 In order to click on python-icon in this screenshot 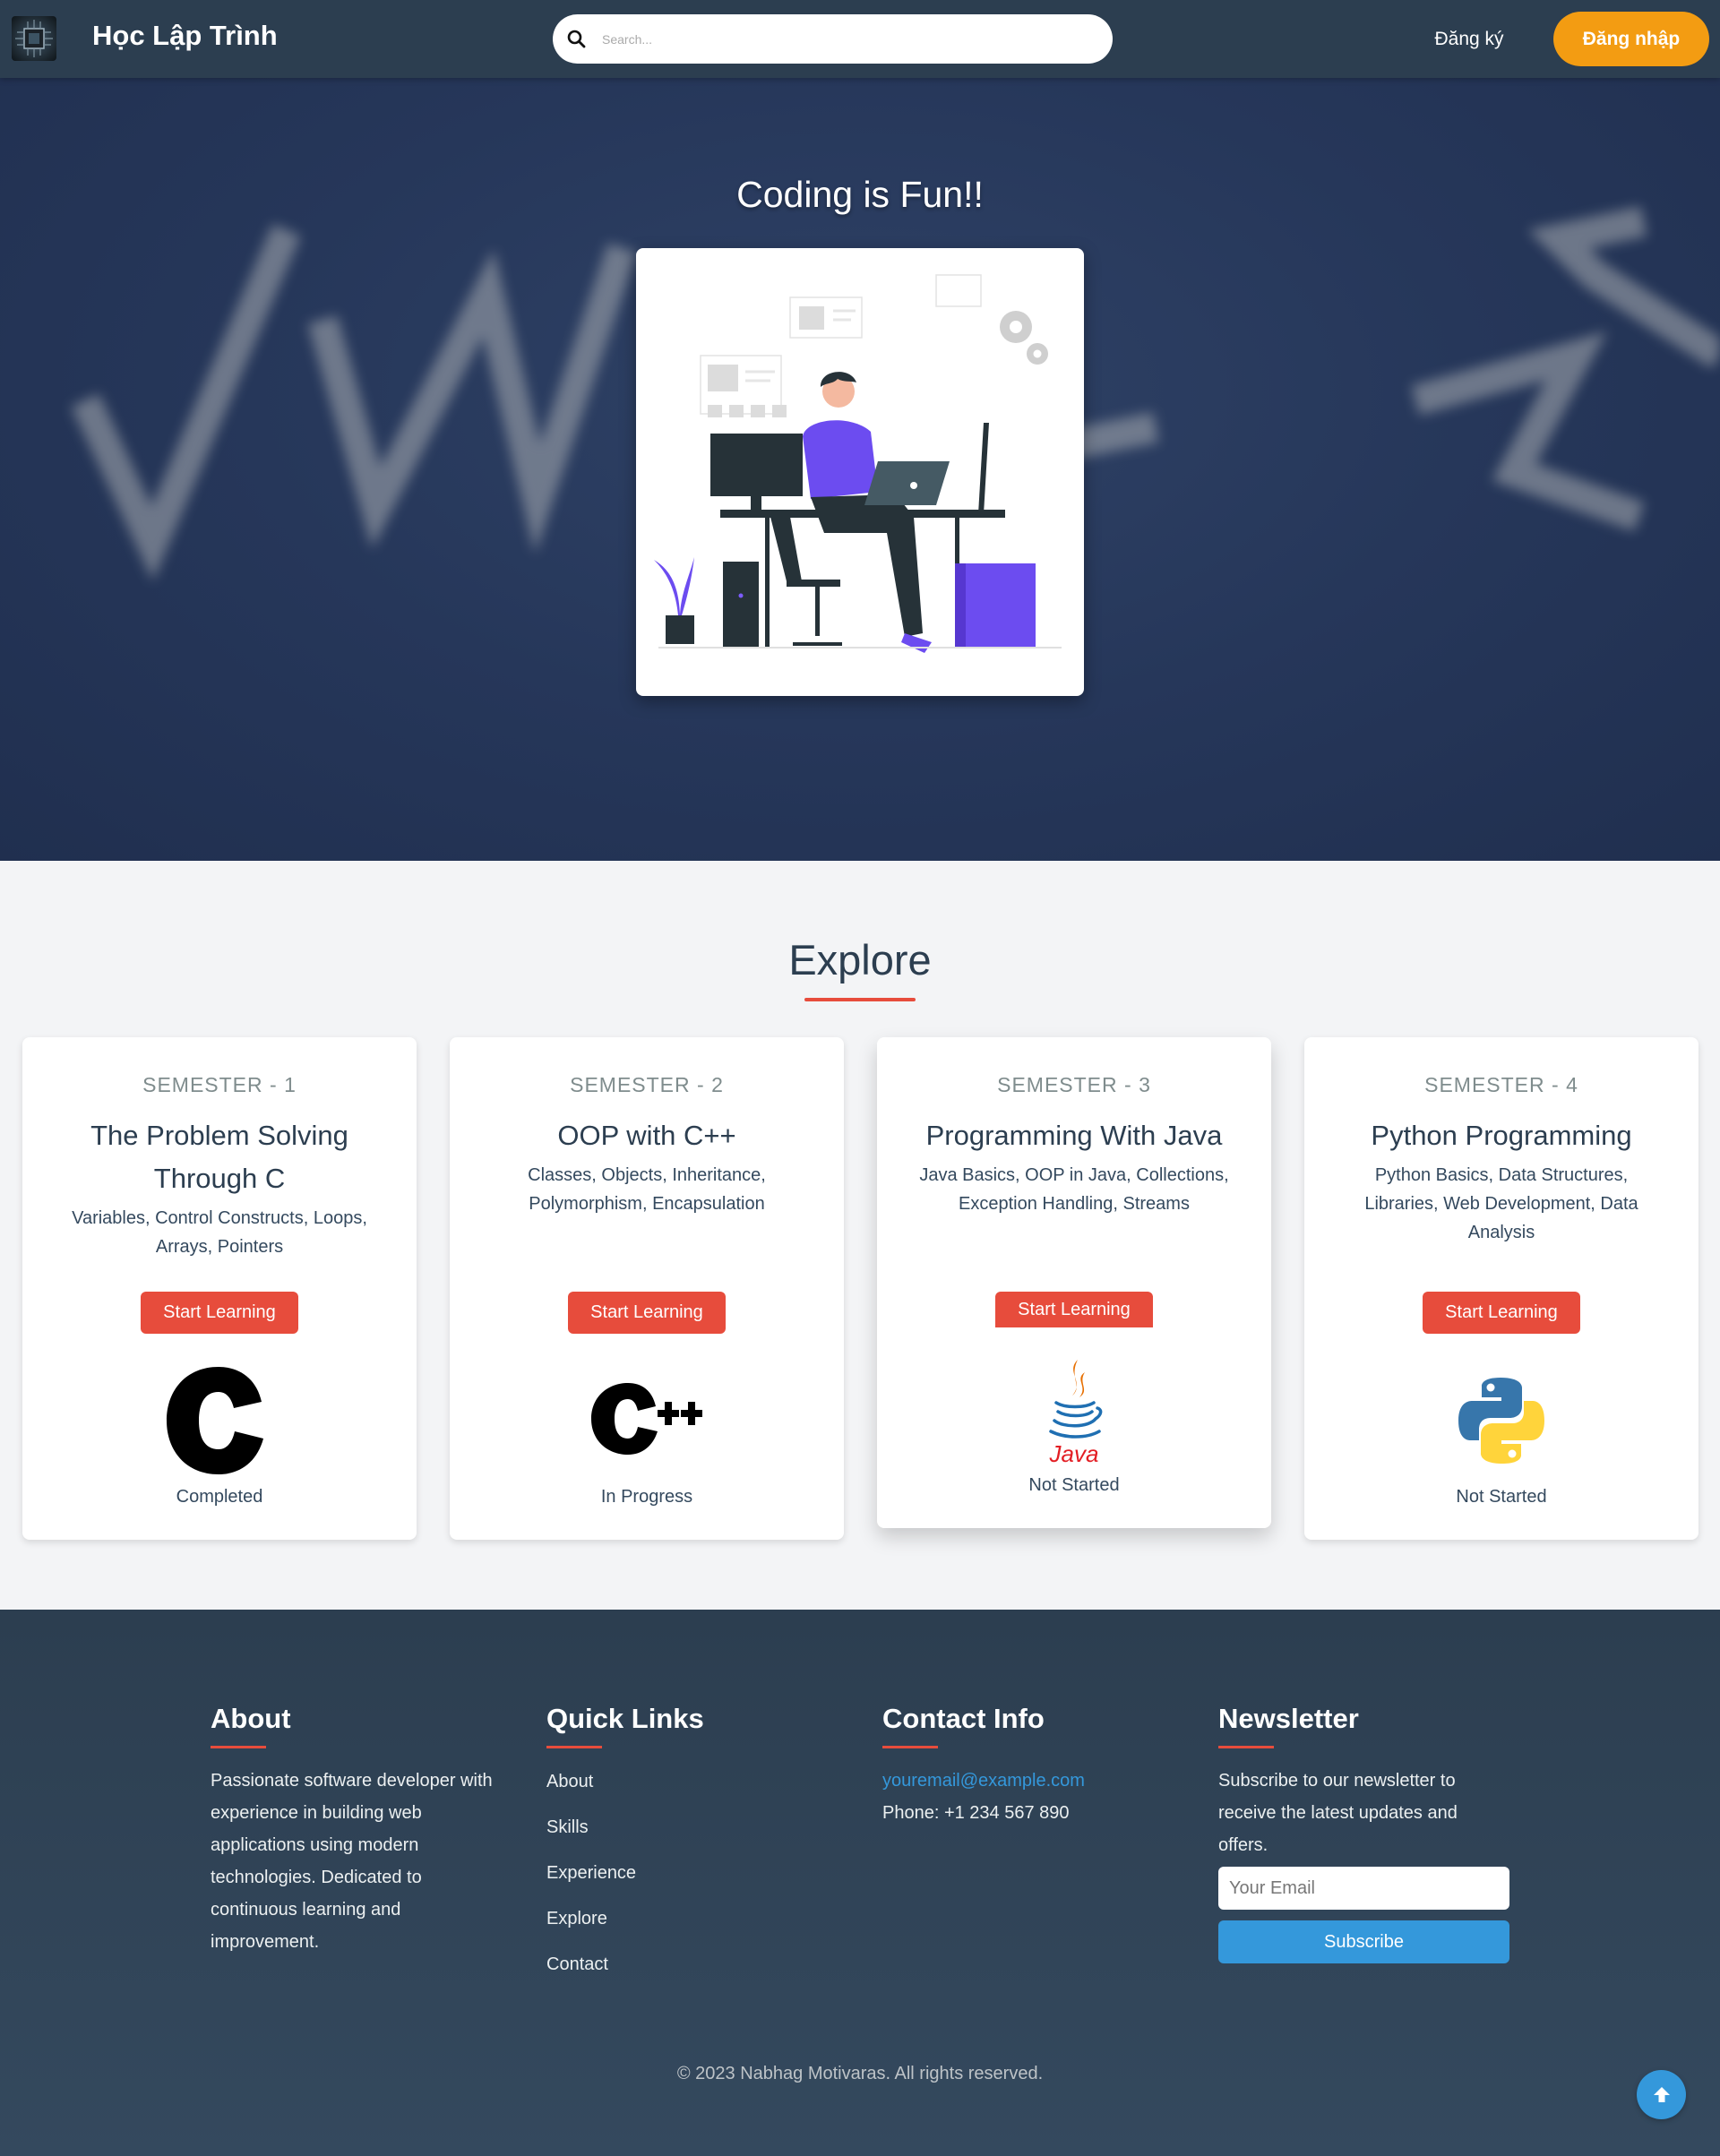, I will do `click(1501, 1420)`.